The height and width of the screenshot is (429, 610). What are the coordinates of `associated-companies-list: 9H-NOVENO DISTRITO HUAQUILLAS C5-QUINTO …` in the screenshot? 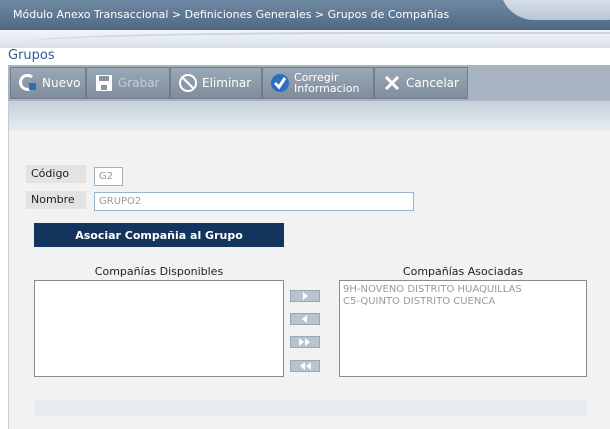 It's located at (463, 328).